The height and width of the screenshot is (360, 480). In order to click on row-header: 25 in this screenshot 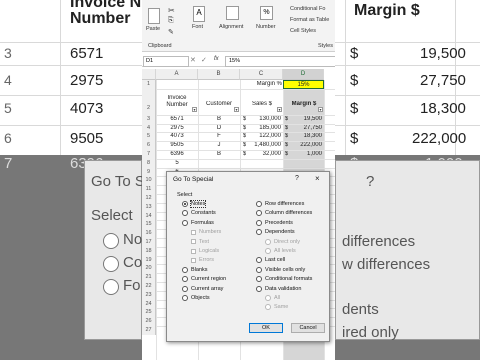, I will do `click(149, 313)`.